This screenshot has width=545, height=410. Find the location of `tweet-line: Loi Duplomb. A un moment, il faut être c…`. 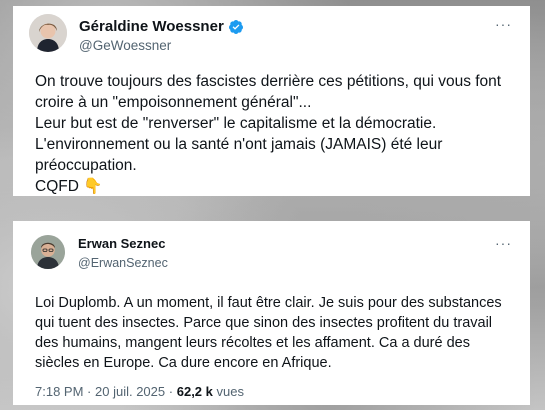

tweet-line: Loi Duplomb. A un moment, il faut être c… is located at coordinates (268, 303).